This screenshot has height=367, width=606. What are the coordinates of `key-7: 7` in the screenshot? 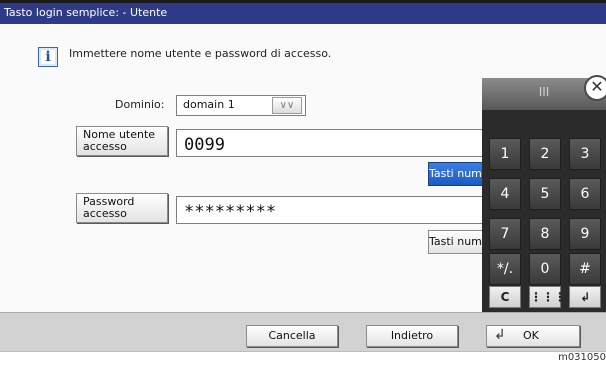 It's located at (505, 234).